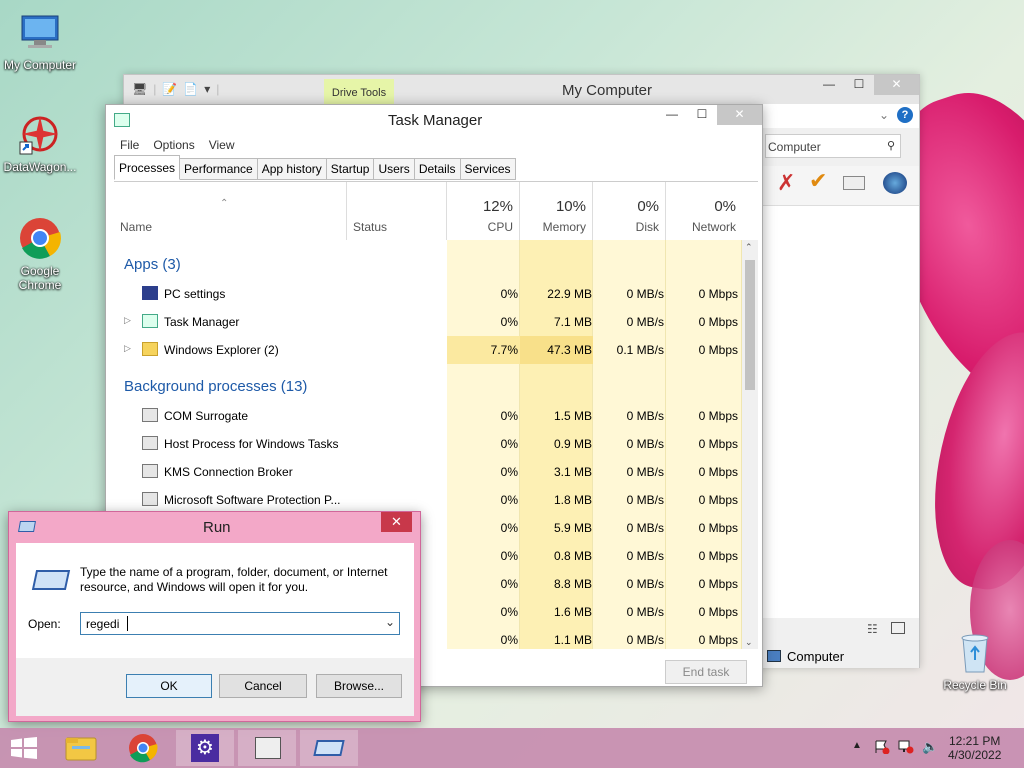 Image resolution: width=1024 pixels, height=768 pixels. Describe the element at coordinates (136, 227) in the screenshot. I see `column-label: Name` at that location.